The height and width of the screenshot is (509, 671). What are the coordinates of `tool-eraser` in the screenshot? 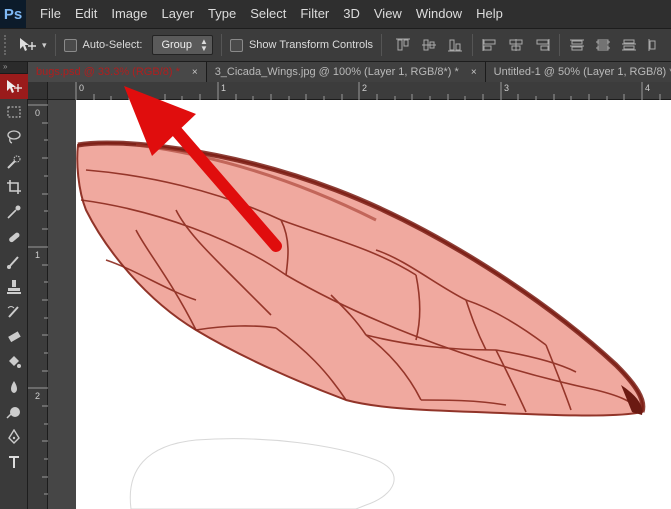 It's located at (14, 336).